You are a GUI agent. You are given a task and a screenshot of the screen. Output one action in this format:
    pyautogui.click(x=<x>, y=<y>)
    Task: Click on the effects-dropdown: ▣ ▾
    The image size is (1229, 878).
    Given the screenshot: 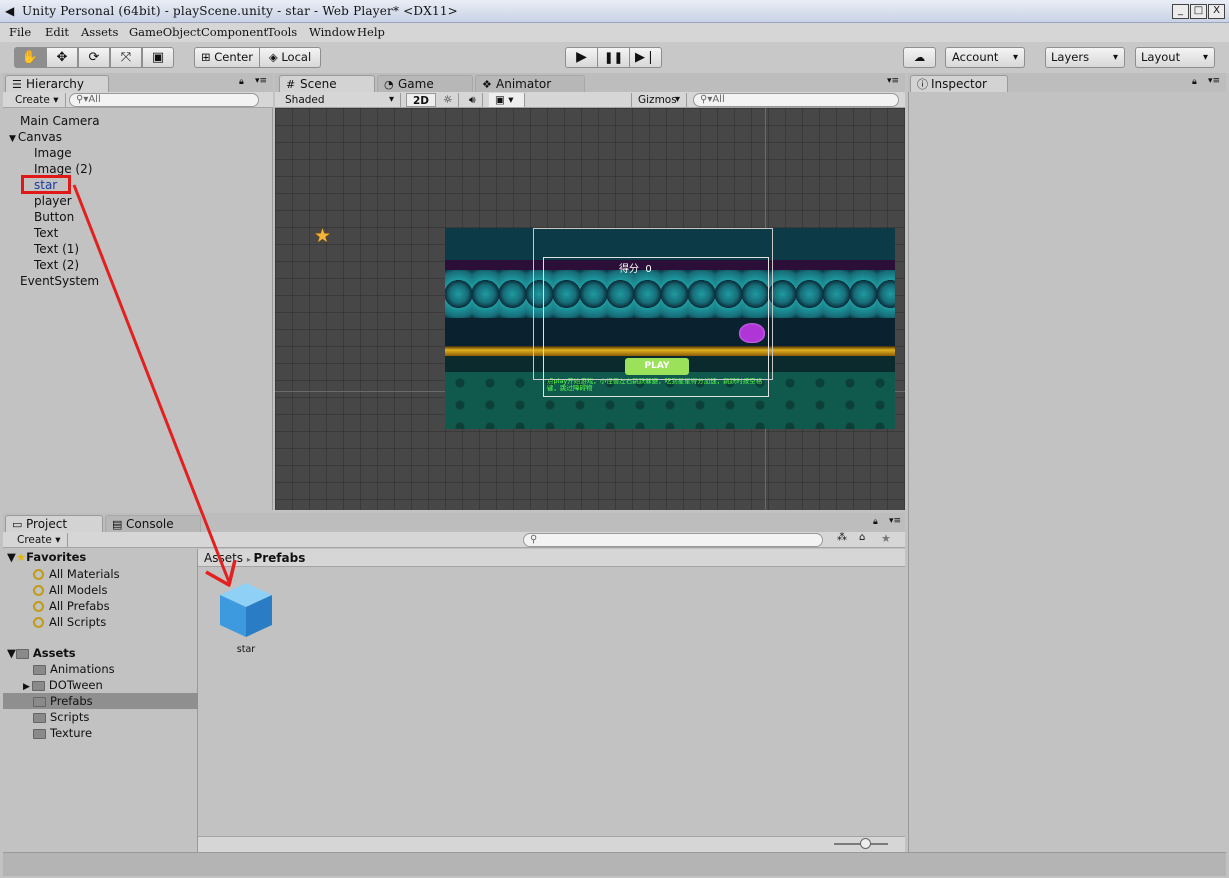 What is the action you would take?
    pyautogui.click(x=507, y=100)
    